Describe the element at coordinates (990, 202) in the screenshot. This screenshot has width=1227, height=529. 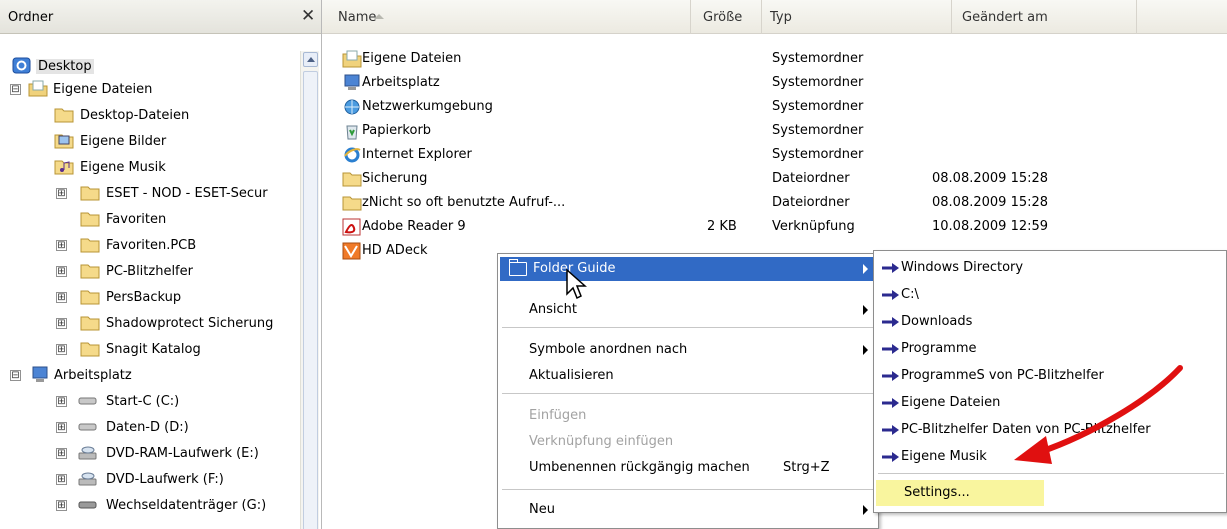
I see `file-modified: 08.08.2009 15:28` at that location.